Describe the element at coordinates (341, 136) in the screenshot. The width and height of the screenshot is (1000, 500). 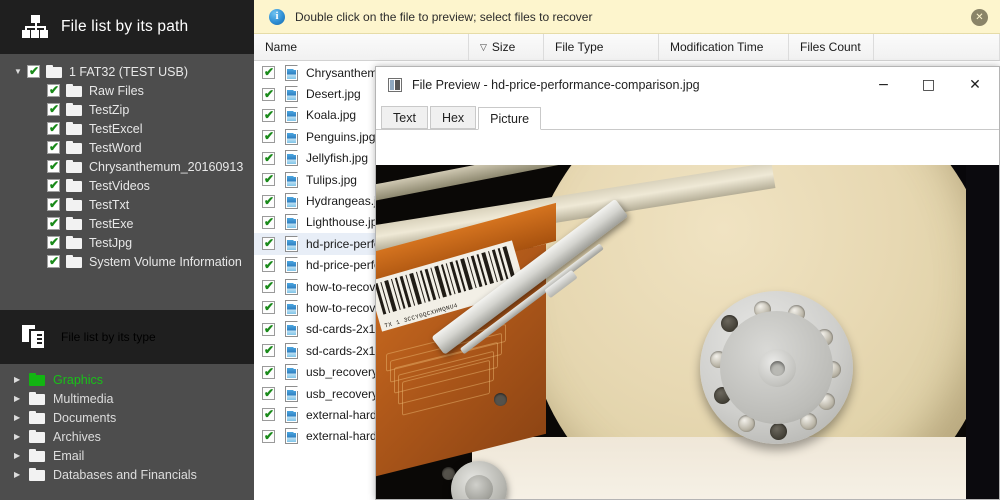
I see `file-name: Penguins.jpg` at that location.